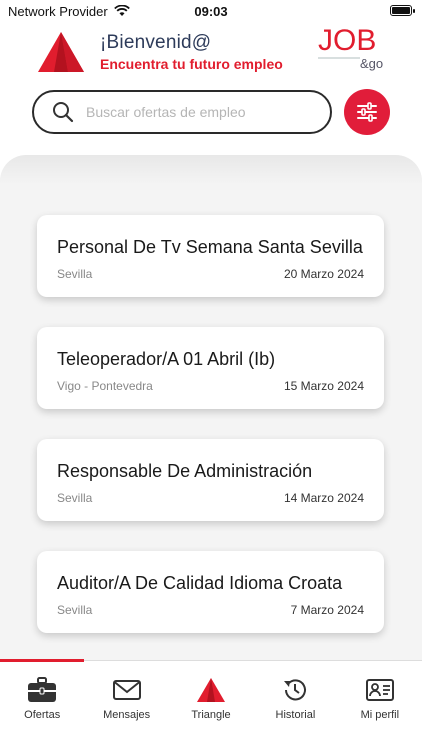 The width and height of the screenshot is (422, 750). Describe the element at coordinates (127, 715) in the screenshot. I see `nav-label: Mensajes` at that location.